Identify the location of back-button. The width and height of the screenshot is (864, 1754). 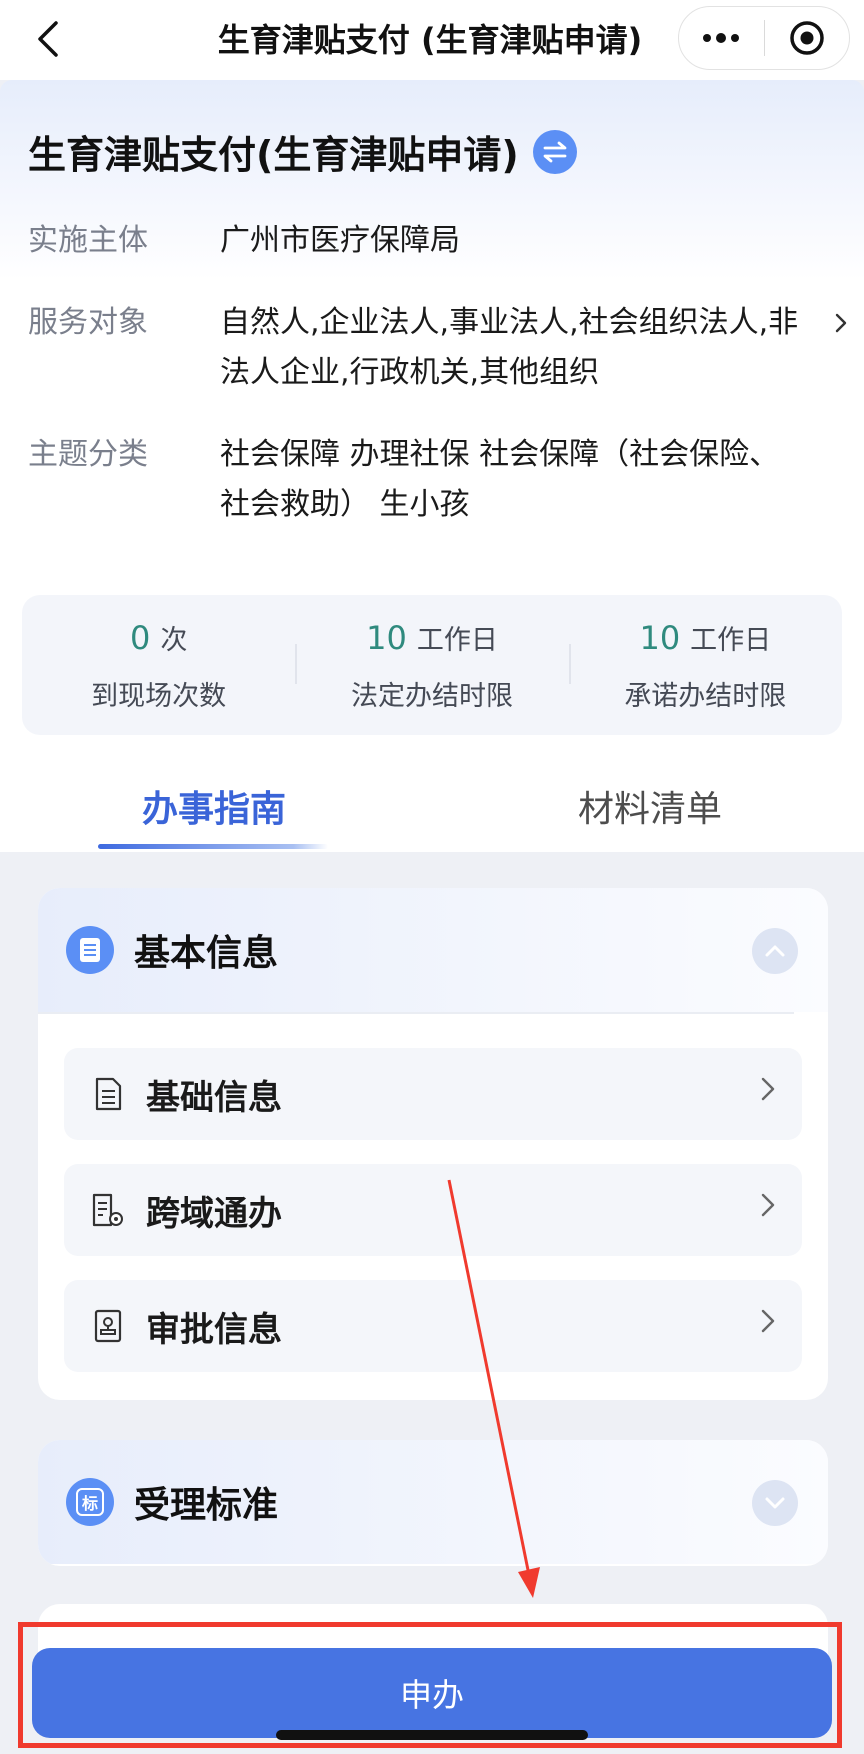
(47, 39).